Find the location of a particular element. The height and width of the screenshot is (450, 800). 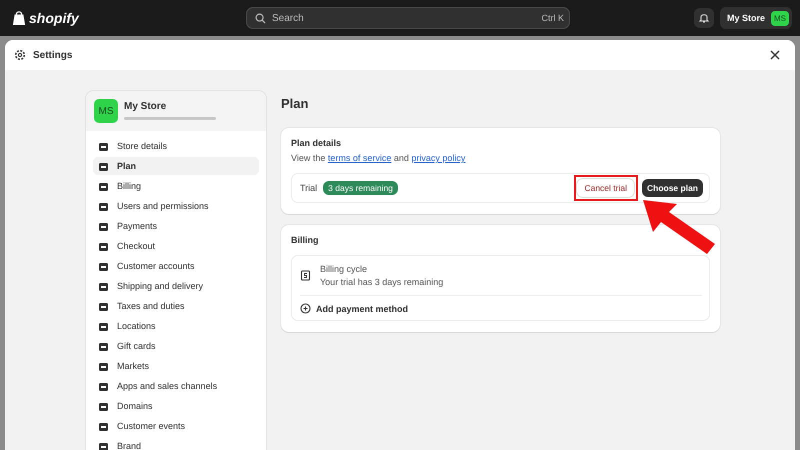

sidebar-item: Gift cards is located at coordinates (176, 346).